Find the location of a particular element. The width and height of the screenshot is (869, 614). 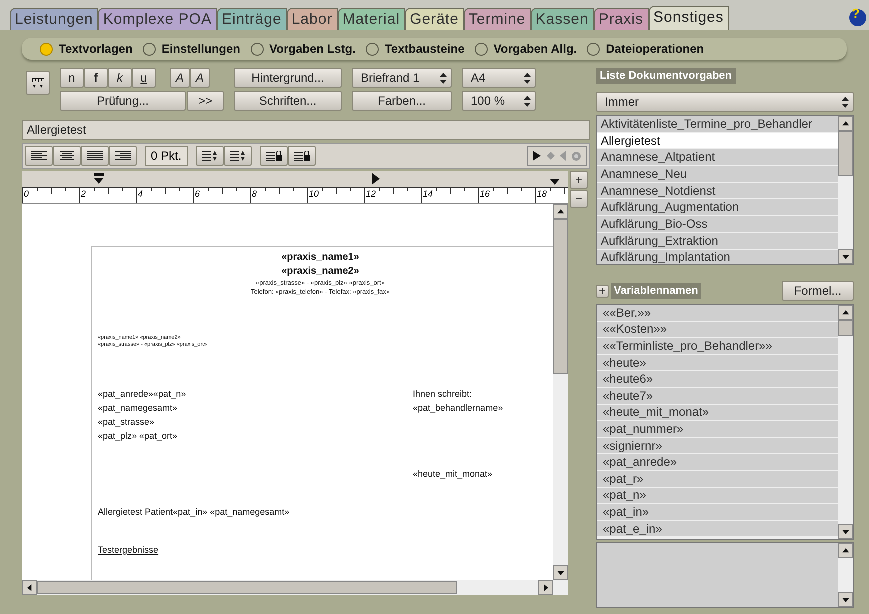

scroll-left-button is located at coordinates (29, 587).